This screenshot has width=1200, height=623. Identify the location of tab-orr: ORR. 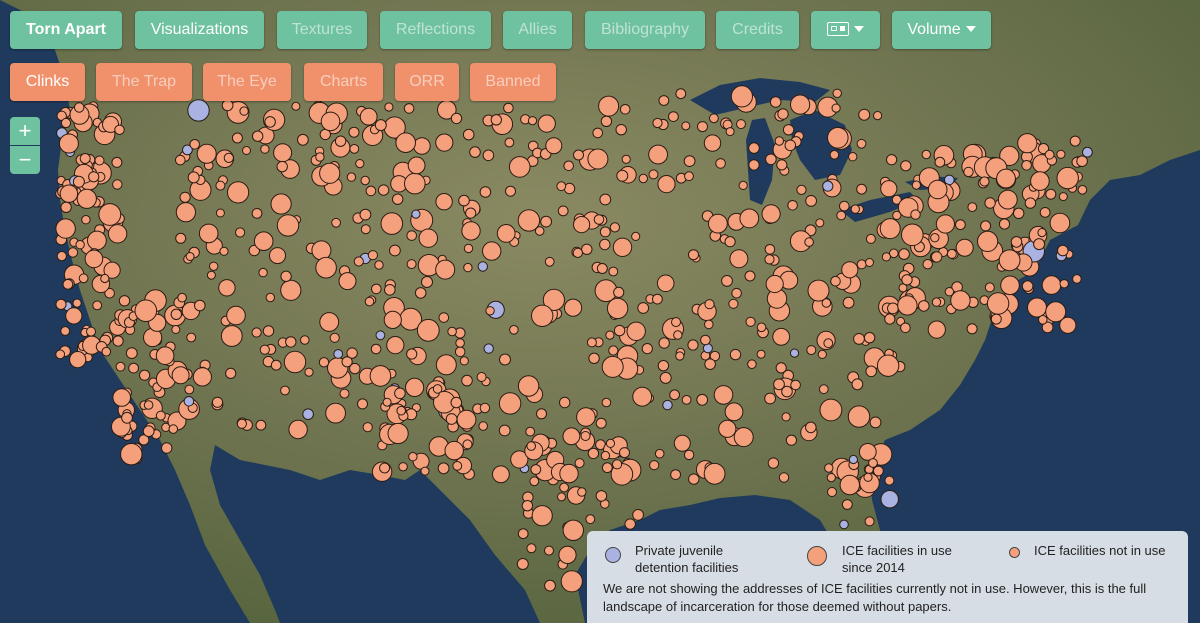
(427, 82).